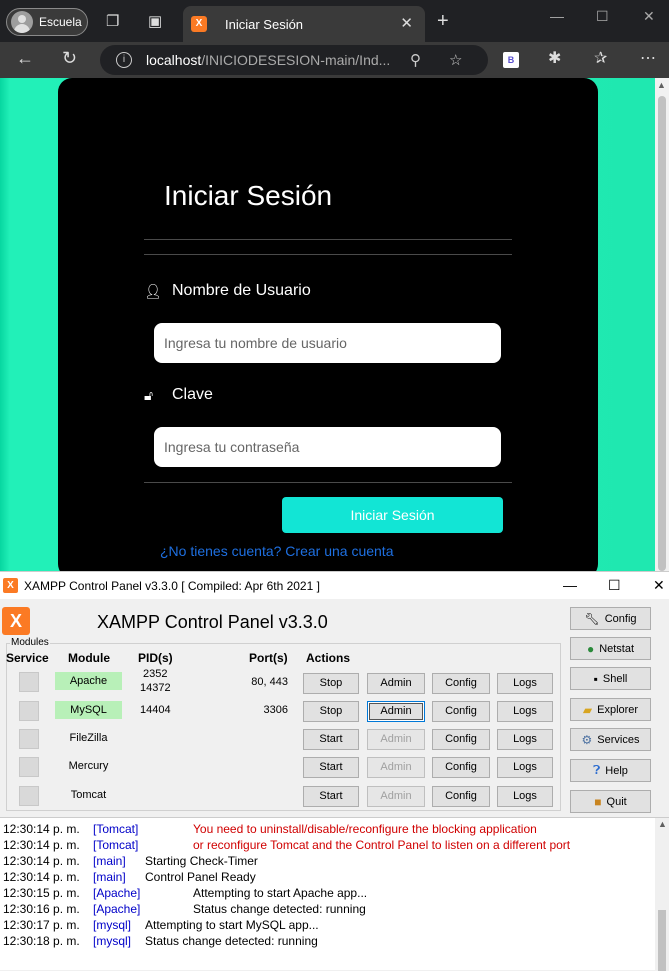 This screenshot has height=971, width=669. I want to click on username-label: 👤︎ Nombre de Usuario, so click(227, 291).